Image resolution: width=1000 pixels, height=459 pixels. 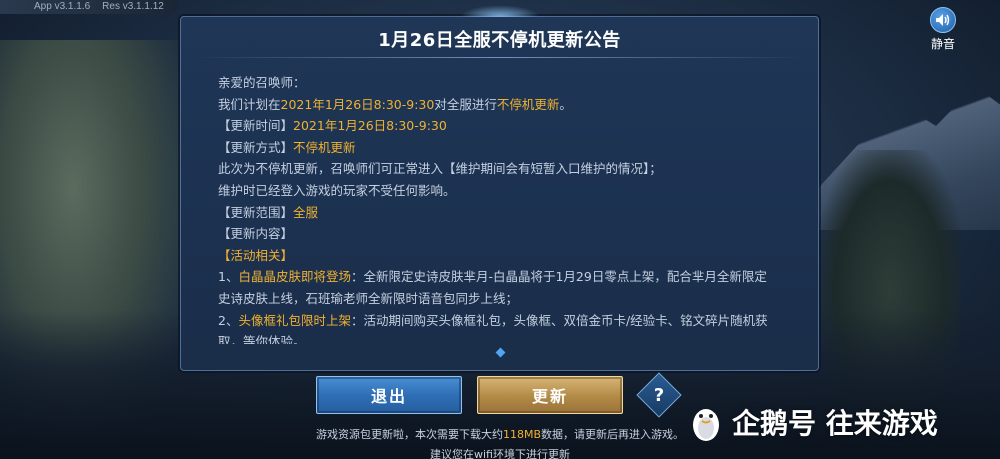 What do you see at coordinates (465, 104) in the screenshot?
I see `body-text: 对全服进行` at bounding box center [465, 104].